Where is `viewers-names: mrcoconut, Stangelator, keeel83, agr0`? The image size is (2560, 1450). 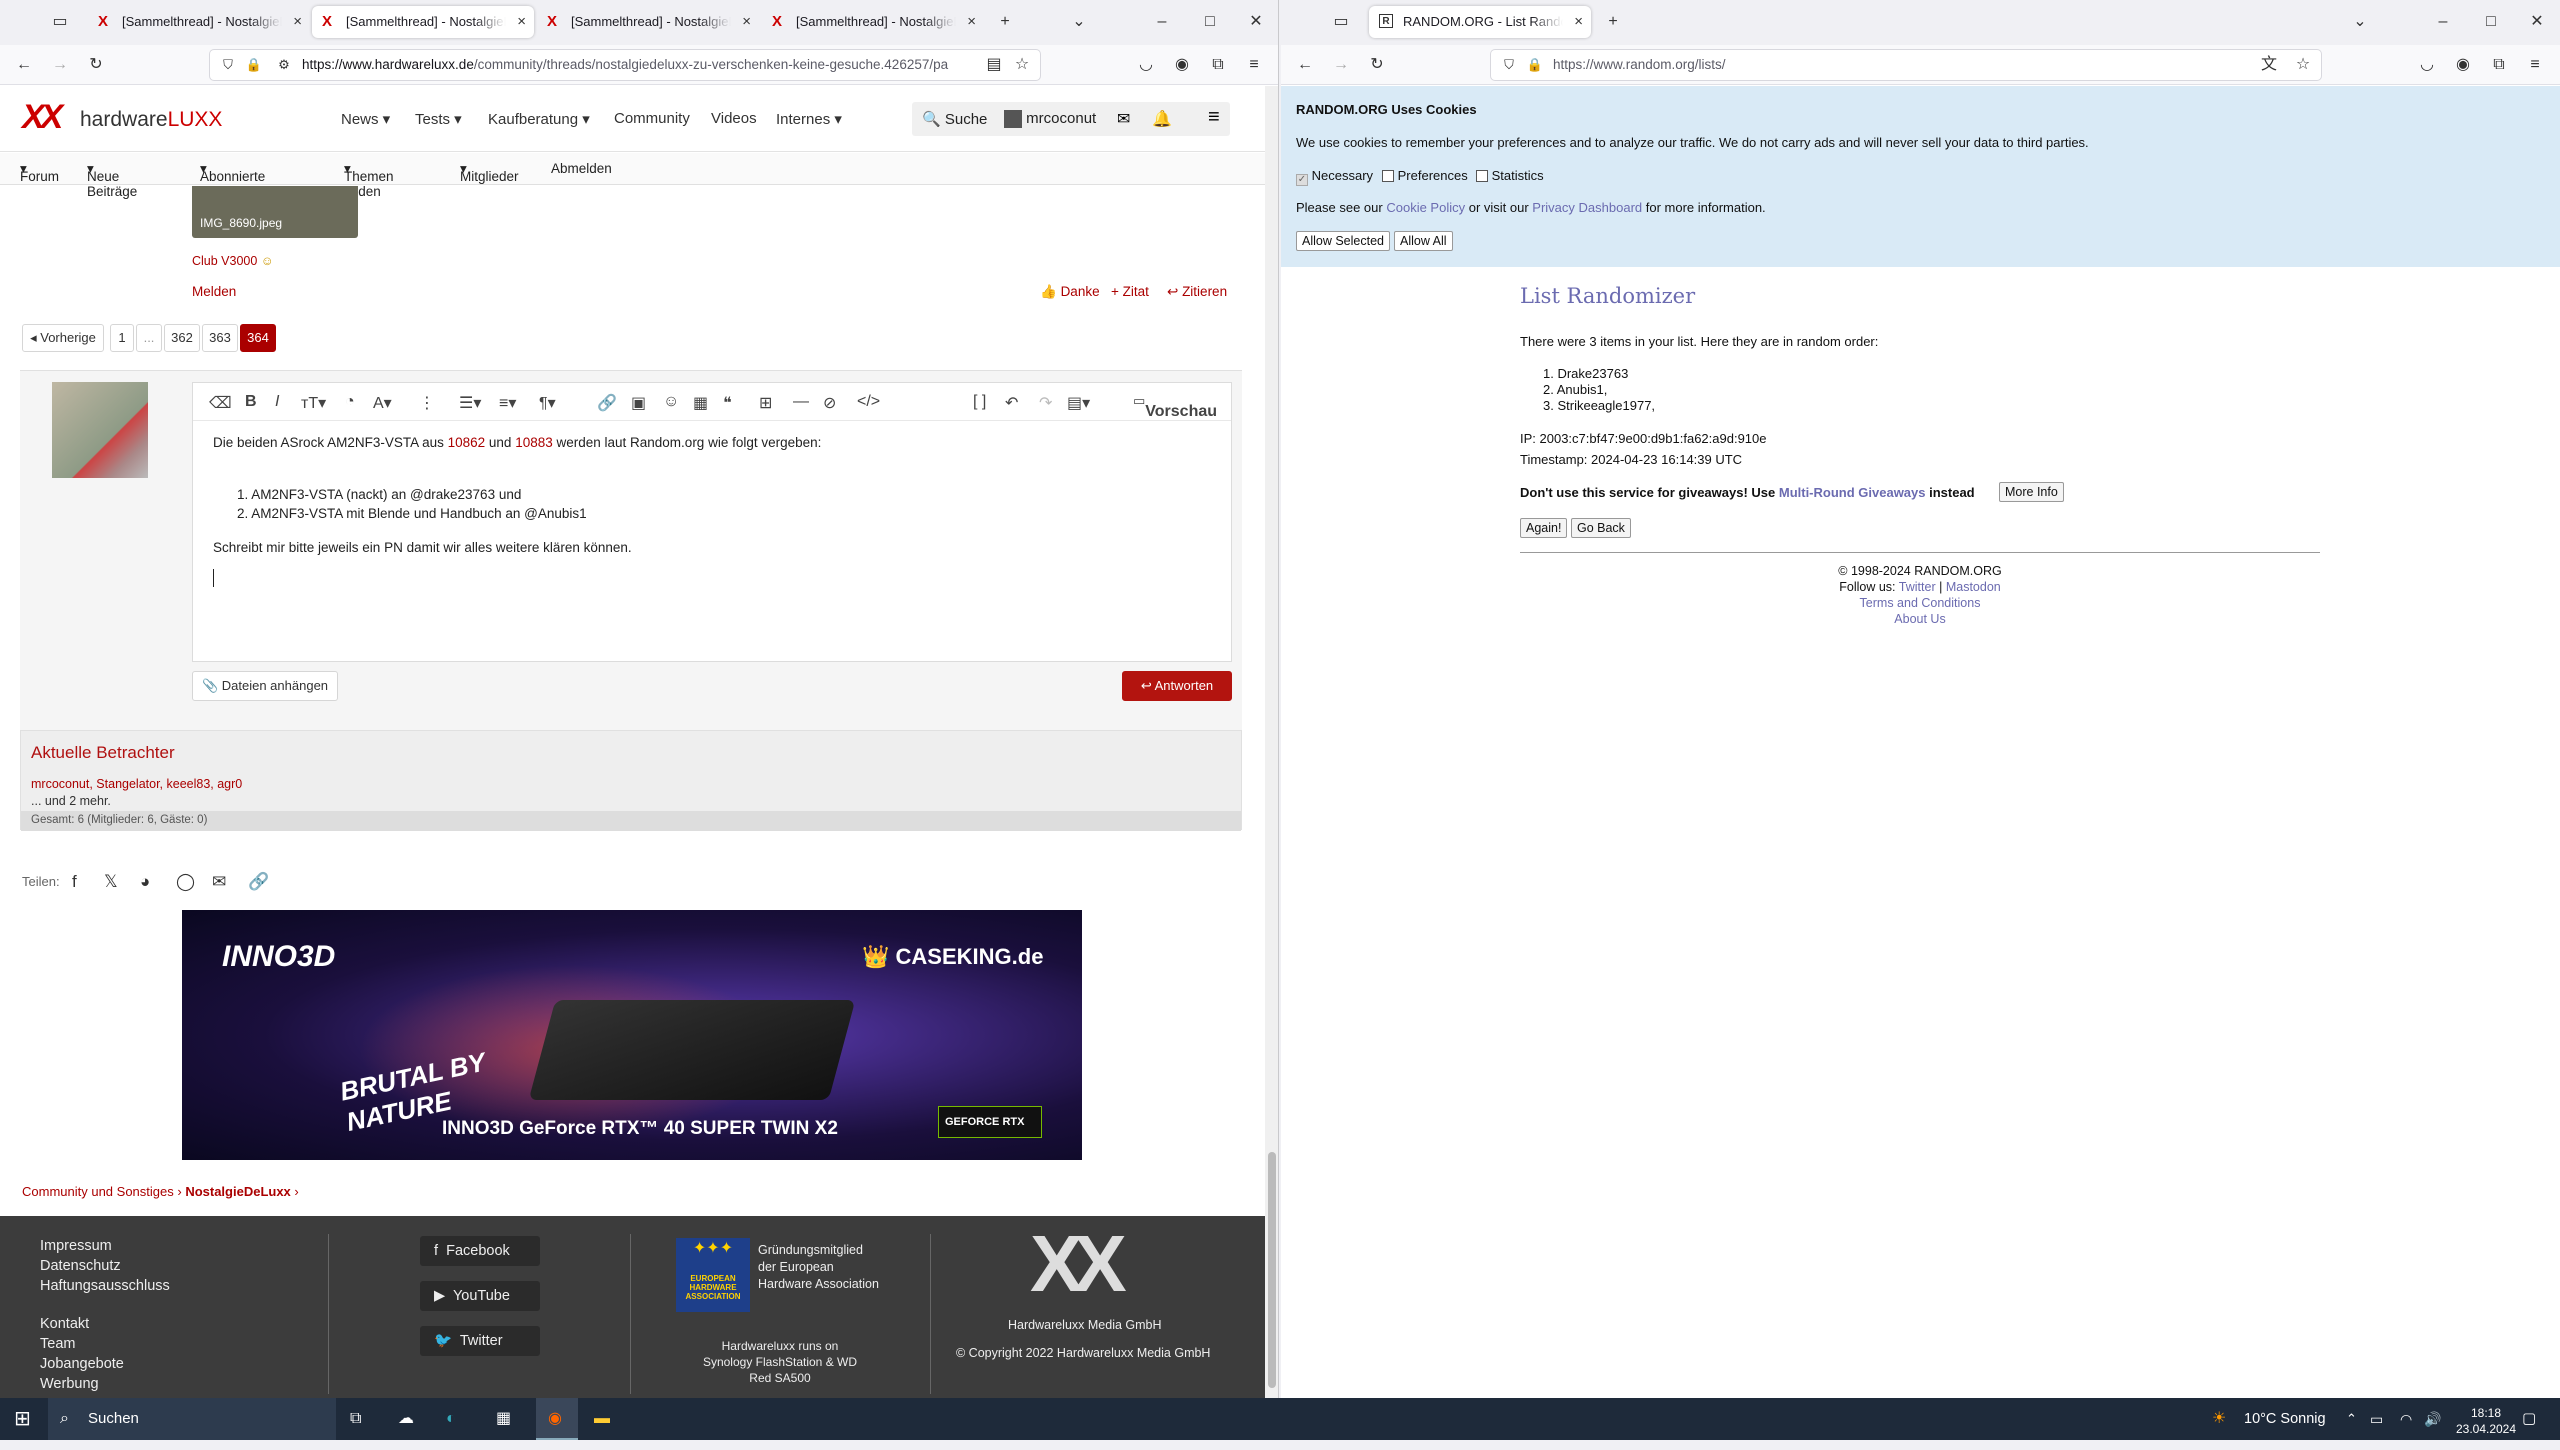
viewers-names: mrcoconut, Stangelator, keeel83, agr0 is located at coordinates (136, 784).